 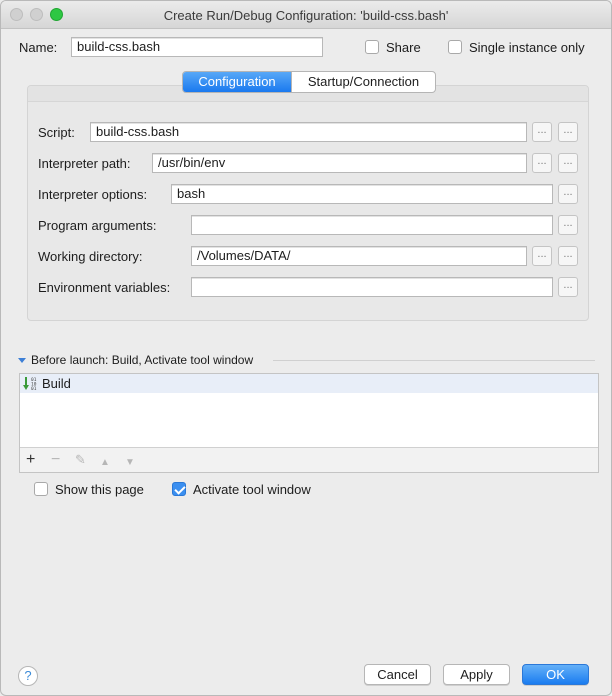 What do you see at coordinates (93, 194) in the screenshot?
I see `interpreter-options-label: Interpreter options:` at bounding box center [93, 194].